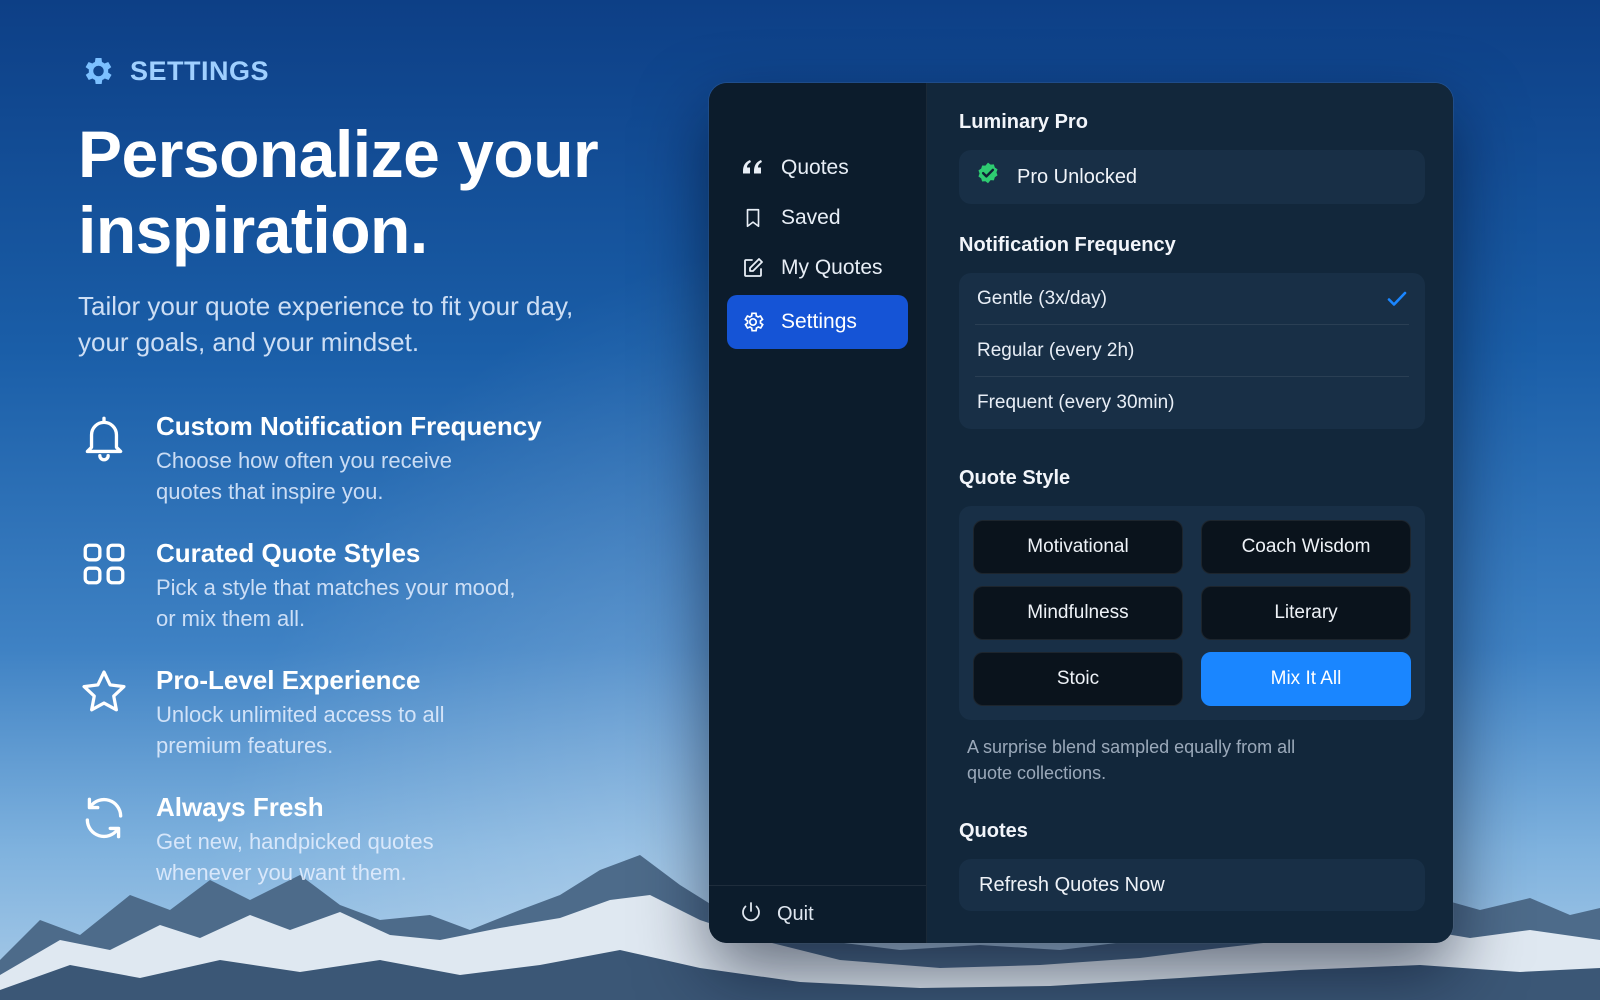 The image size is (1600, 1000). Describe the element at coordinates (1192, 403) in the screenshot. I see `frequency-option-frequent: Frequent (every 30min)` at that location.